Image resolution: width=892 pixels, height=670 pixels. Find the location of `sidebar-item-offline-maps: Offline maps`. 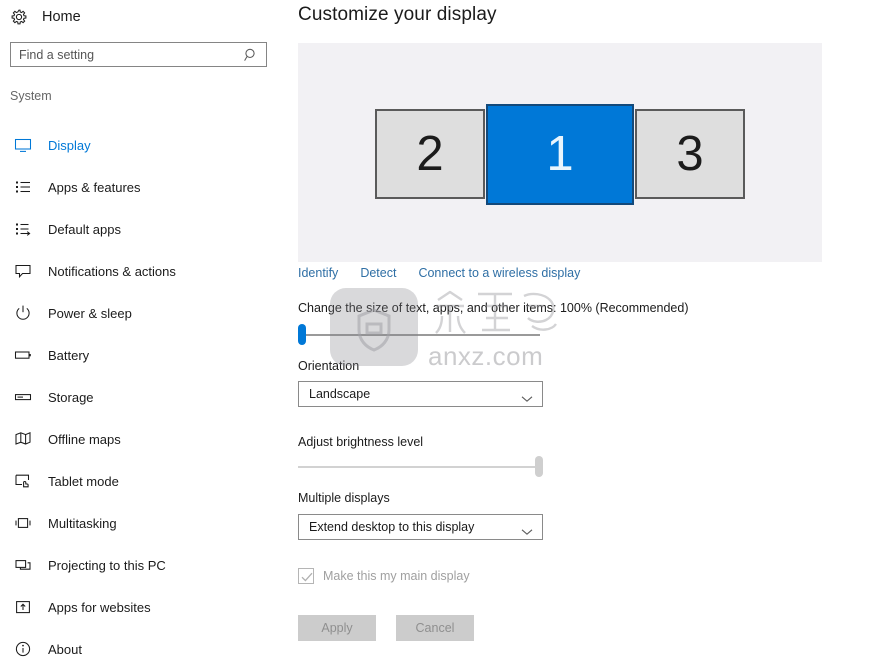

sidebar-item-offline-maps: Offline maps is located at coordinates (145, 439).